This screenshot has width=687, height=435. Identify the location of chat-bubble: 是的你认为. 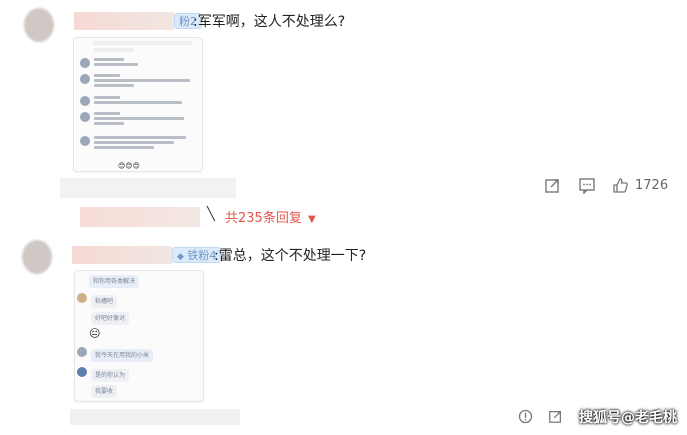
(110, 375).